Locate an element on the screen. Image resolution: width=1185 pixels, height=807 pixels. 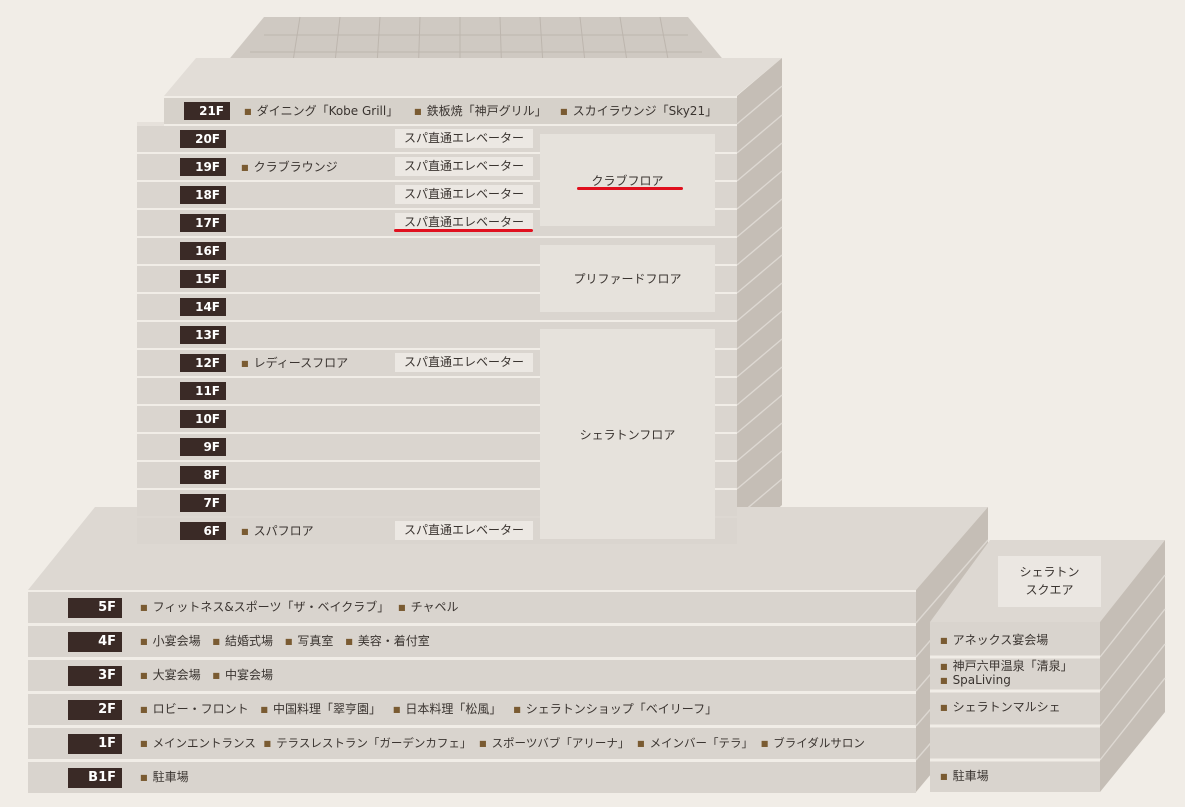
annex-row-4f: アネックス宴会場 is located at coordinates (1015, 641).